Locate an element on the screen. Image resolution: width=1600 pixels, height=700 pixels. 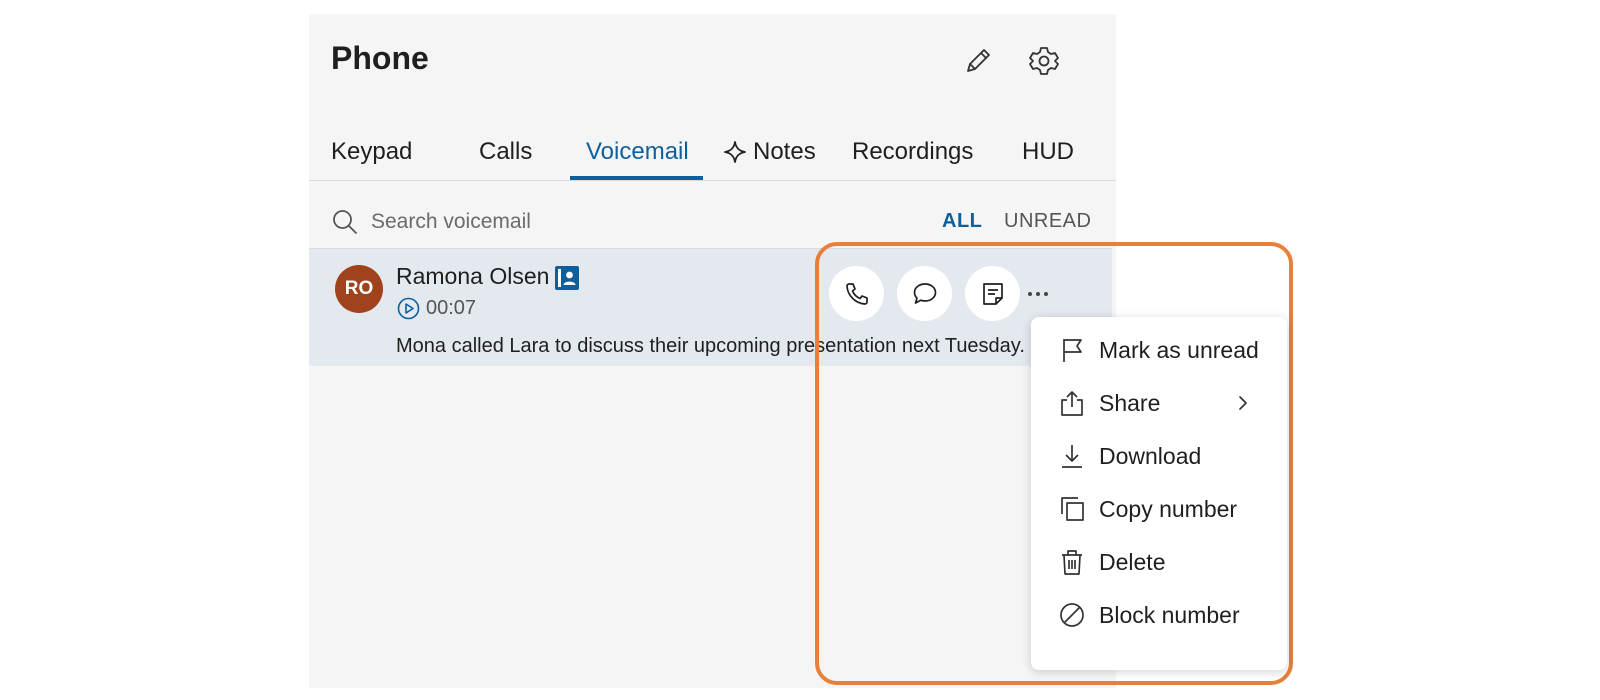
menu-item-delete: Delete is located at coordinates (1159, 562).